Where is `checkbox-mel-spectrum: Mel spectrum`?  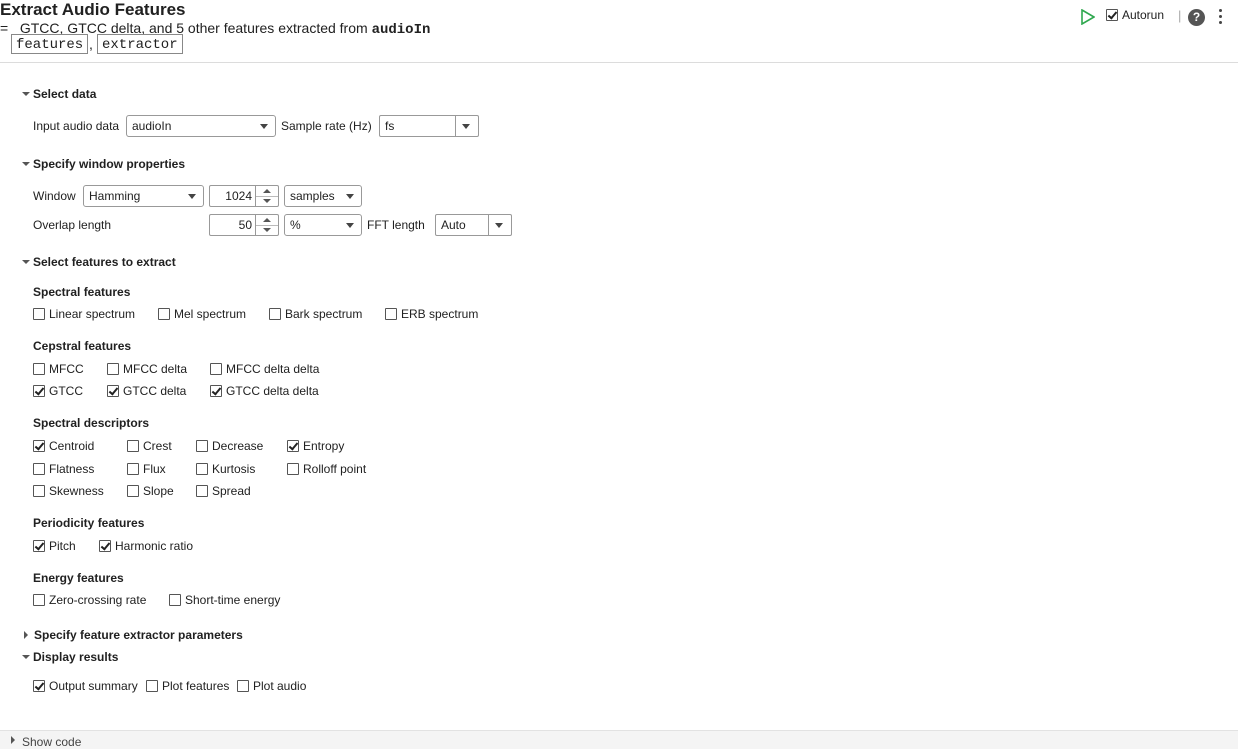
checkbox-mel-spectrum: Mel spectrum is located at coordinates (202, 314).